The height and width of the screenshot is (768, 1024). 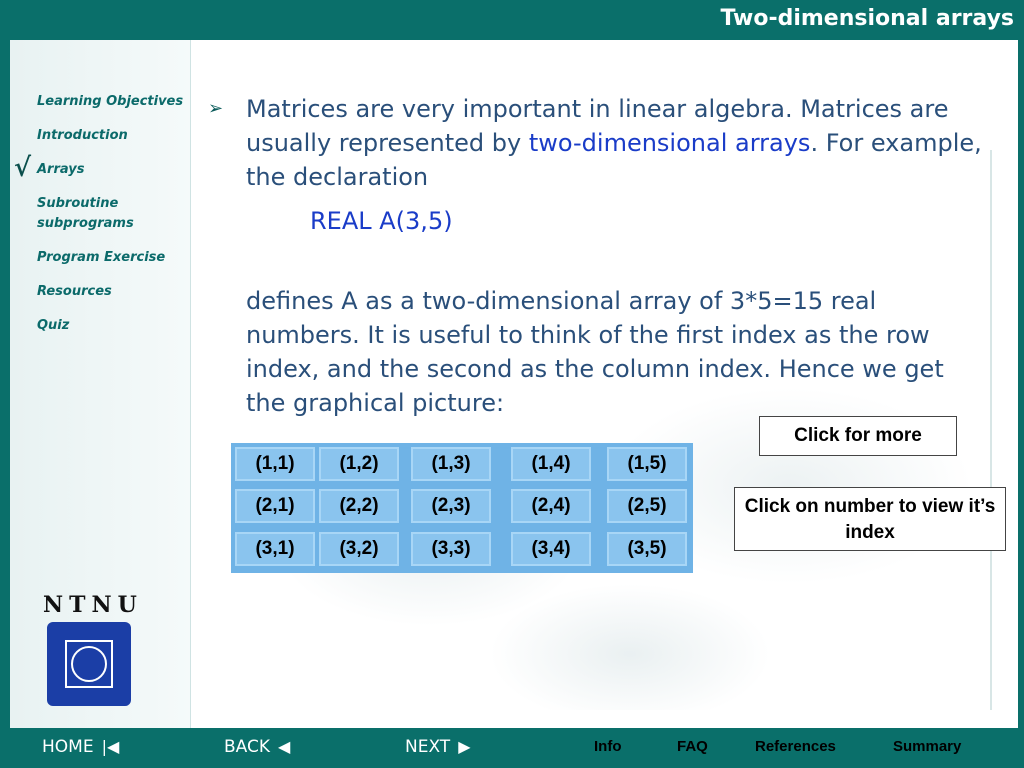 What do you see at coordinates (551, 506) in the screenshot?
I see `matrix-cell: (2,4)` at bounding box center [551, 506].